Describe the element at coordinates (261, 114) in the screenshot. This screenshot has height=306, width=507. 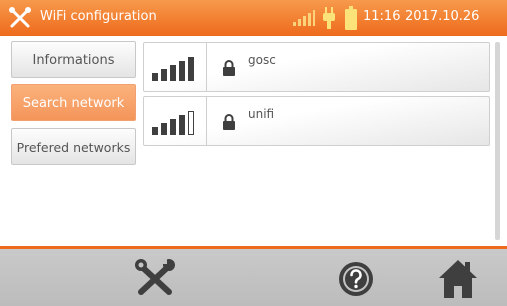
I see `network-name: unifi` at that location.